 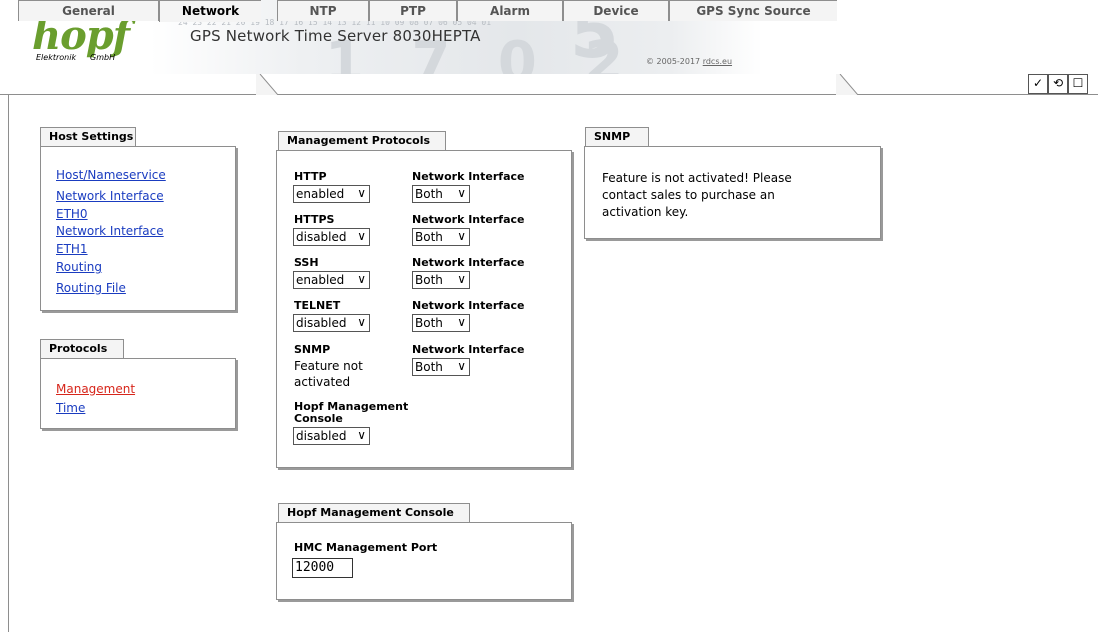 I want to click on https-interface-label: Network Interface, so click(x=468, y=219).